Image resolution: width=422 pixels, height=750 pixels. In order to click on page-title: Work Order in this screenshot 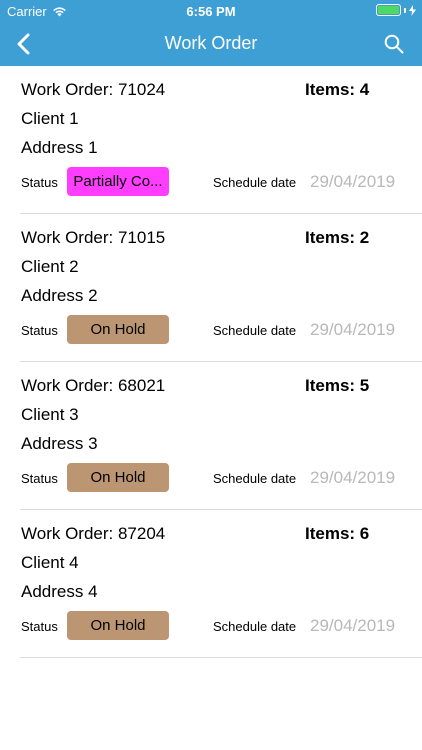, I will do `click(211, 43)`.